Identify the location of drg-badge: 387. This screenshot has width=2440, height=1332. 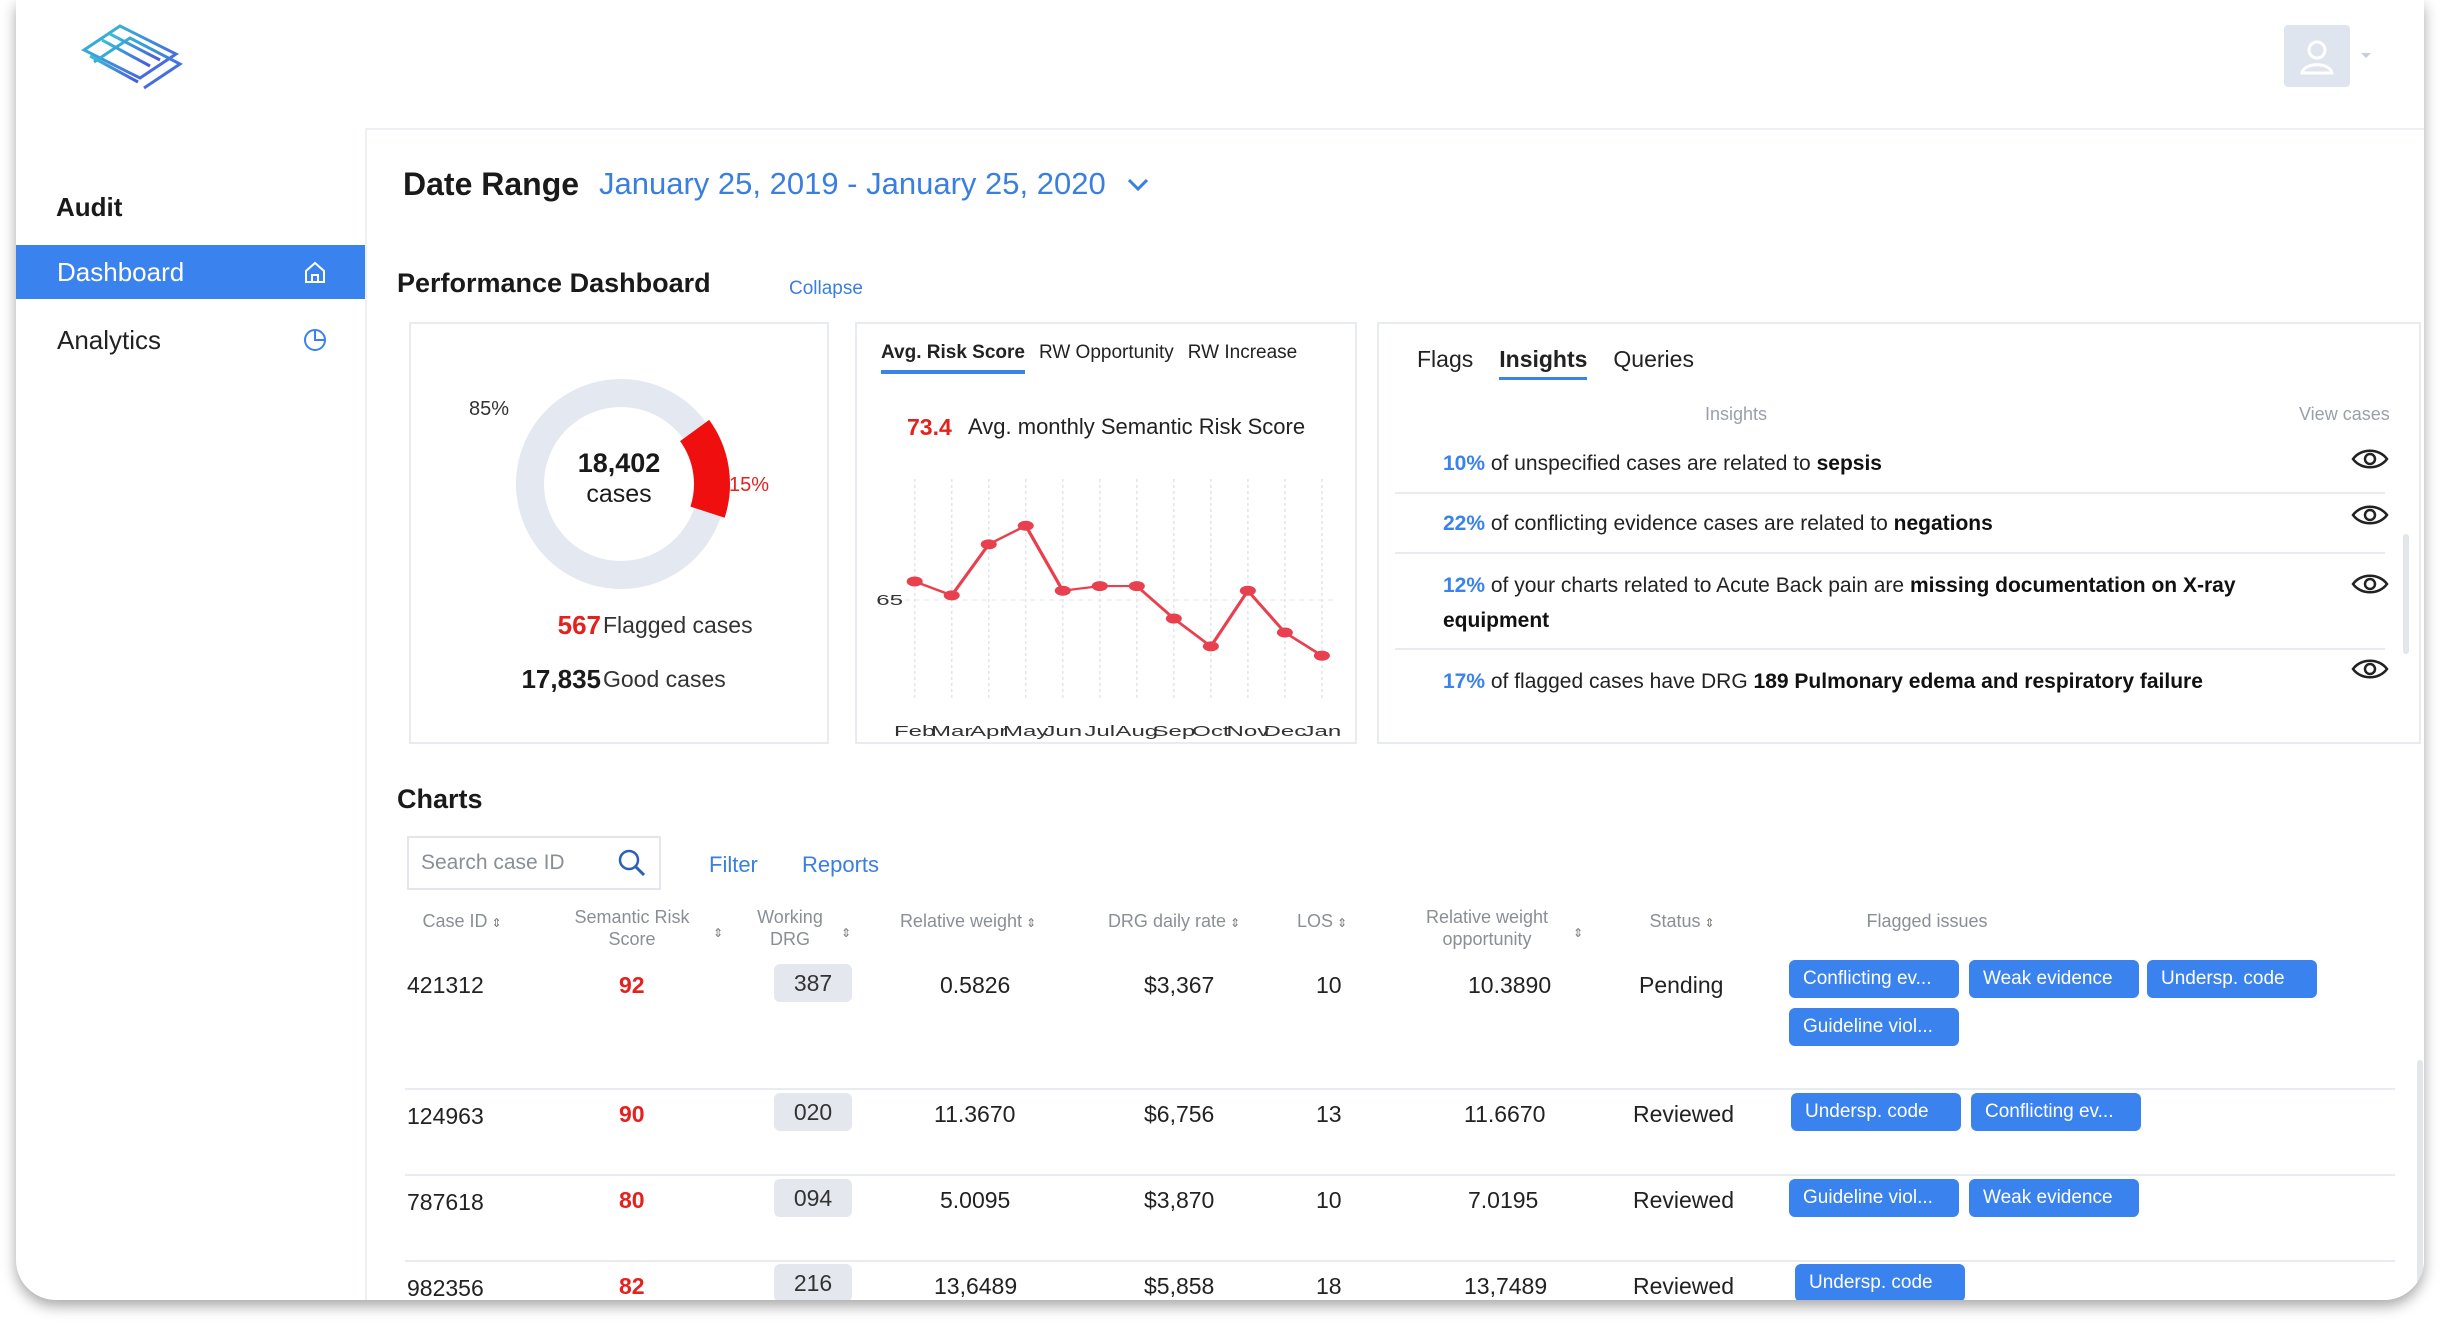
(813, 983).